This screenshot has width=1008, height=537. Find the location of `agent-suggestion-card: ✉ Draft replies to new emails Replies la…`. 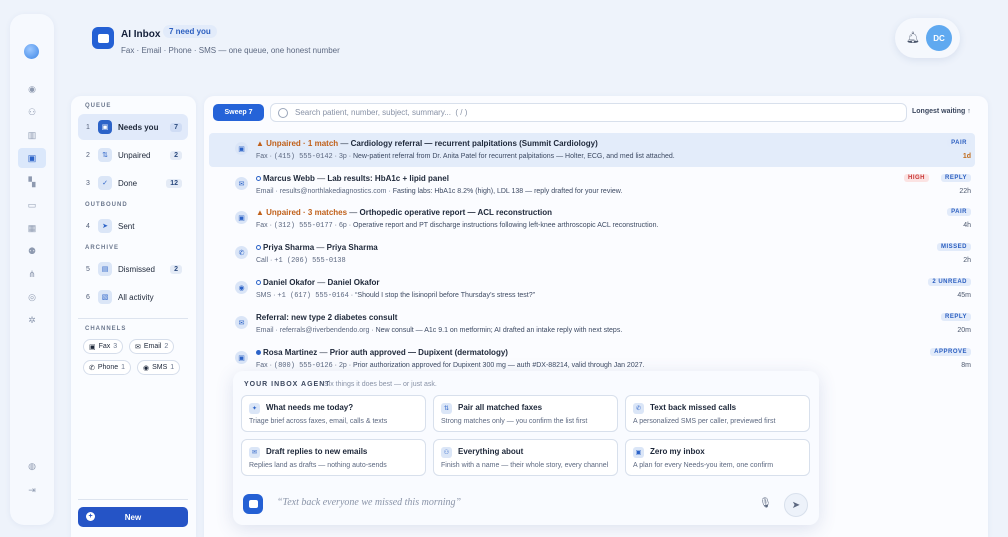

agent-suggestion-card: ✉ Draft replies to new emails Replies la… is located at coordinates (333, 457).